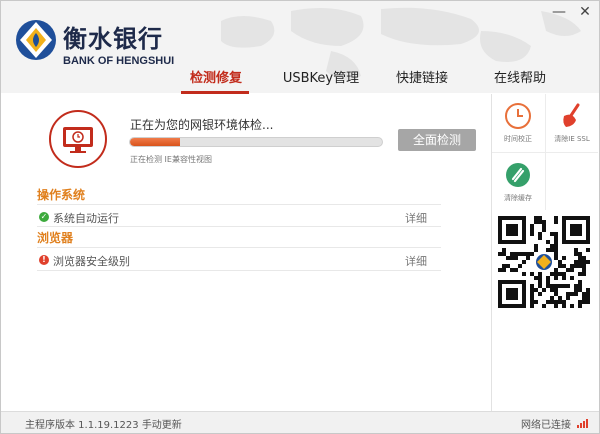 The height and width of the screenshot is (434, 600). I want to click on qr-code-image, so click(544, 262).